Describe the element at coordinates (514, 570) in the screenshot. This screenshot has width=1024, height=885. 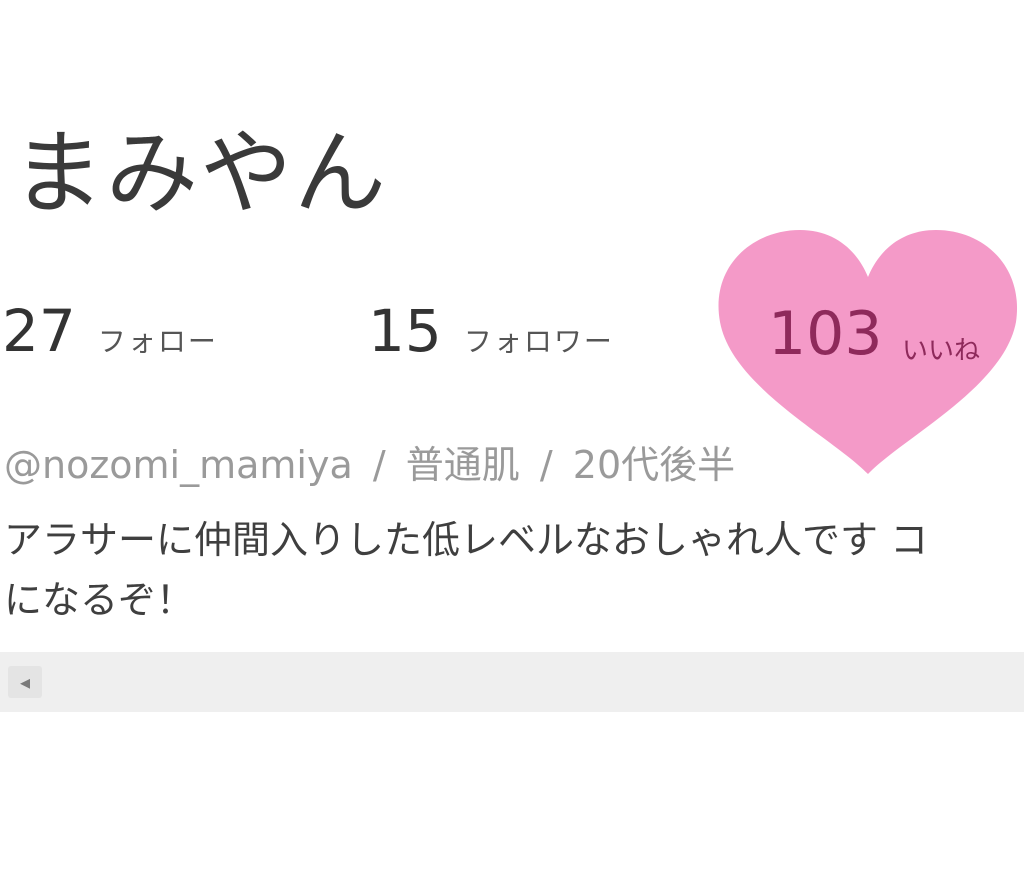
I see `profile-bio: アラサーに仲間入りした低レベルなおしゃれ人です コ になるぞ！` at that location.